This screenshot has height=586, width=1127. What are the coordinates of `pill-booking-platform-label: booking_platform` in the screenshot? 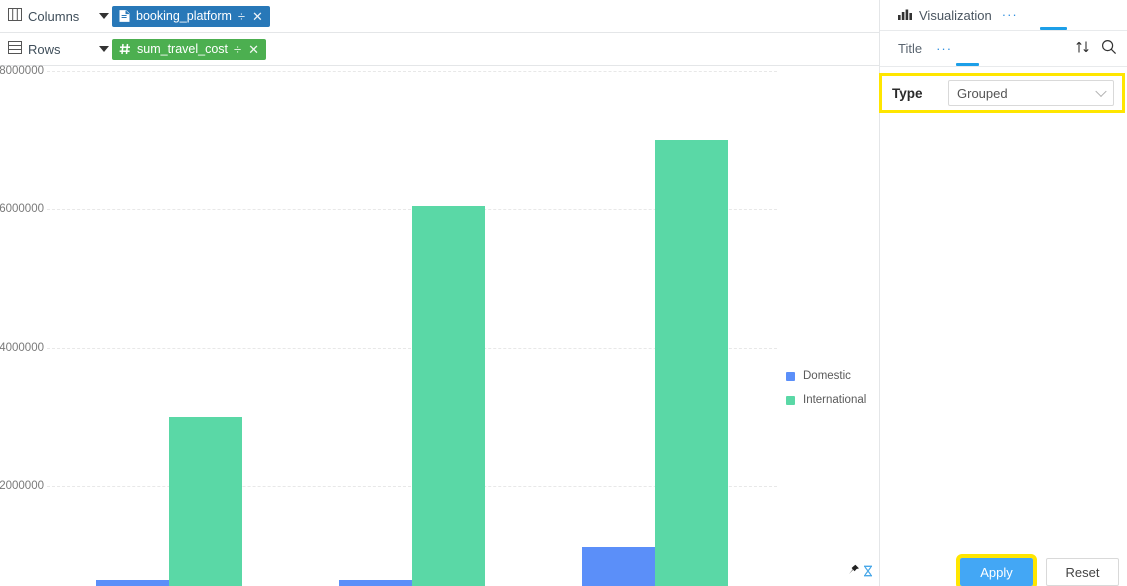 It's located at (184, 16).